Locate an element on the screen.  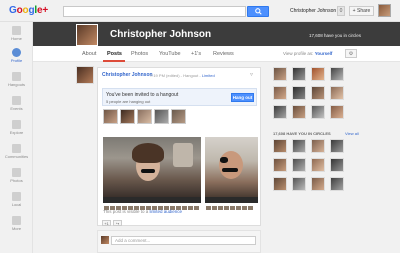
local-icon is located at coordinates (16, 196).